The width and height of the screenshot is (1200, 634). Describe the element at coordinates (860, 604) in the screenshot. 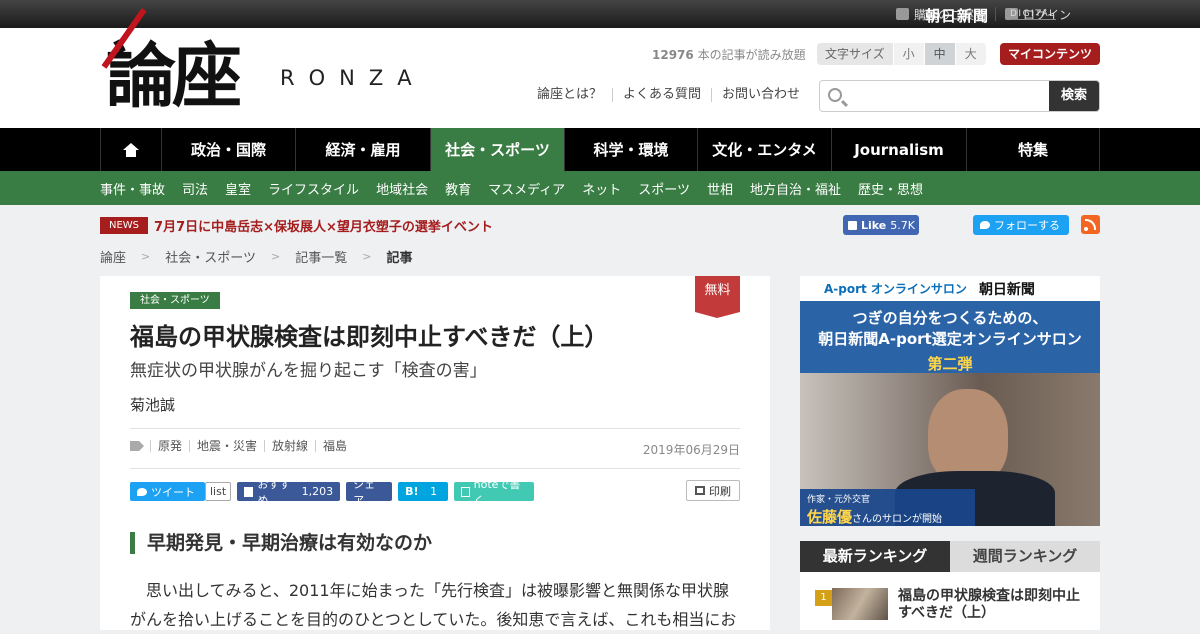

I see `rank-thumbnail` at that location.